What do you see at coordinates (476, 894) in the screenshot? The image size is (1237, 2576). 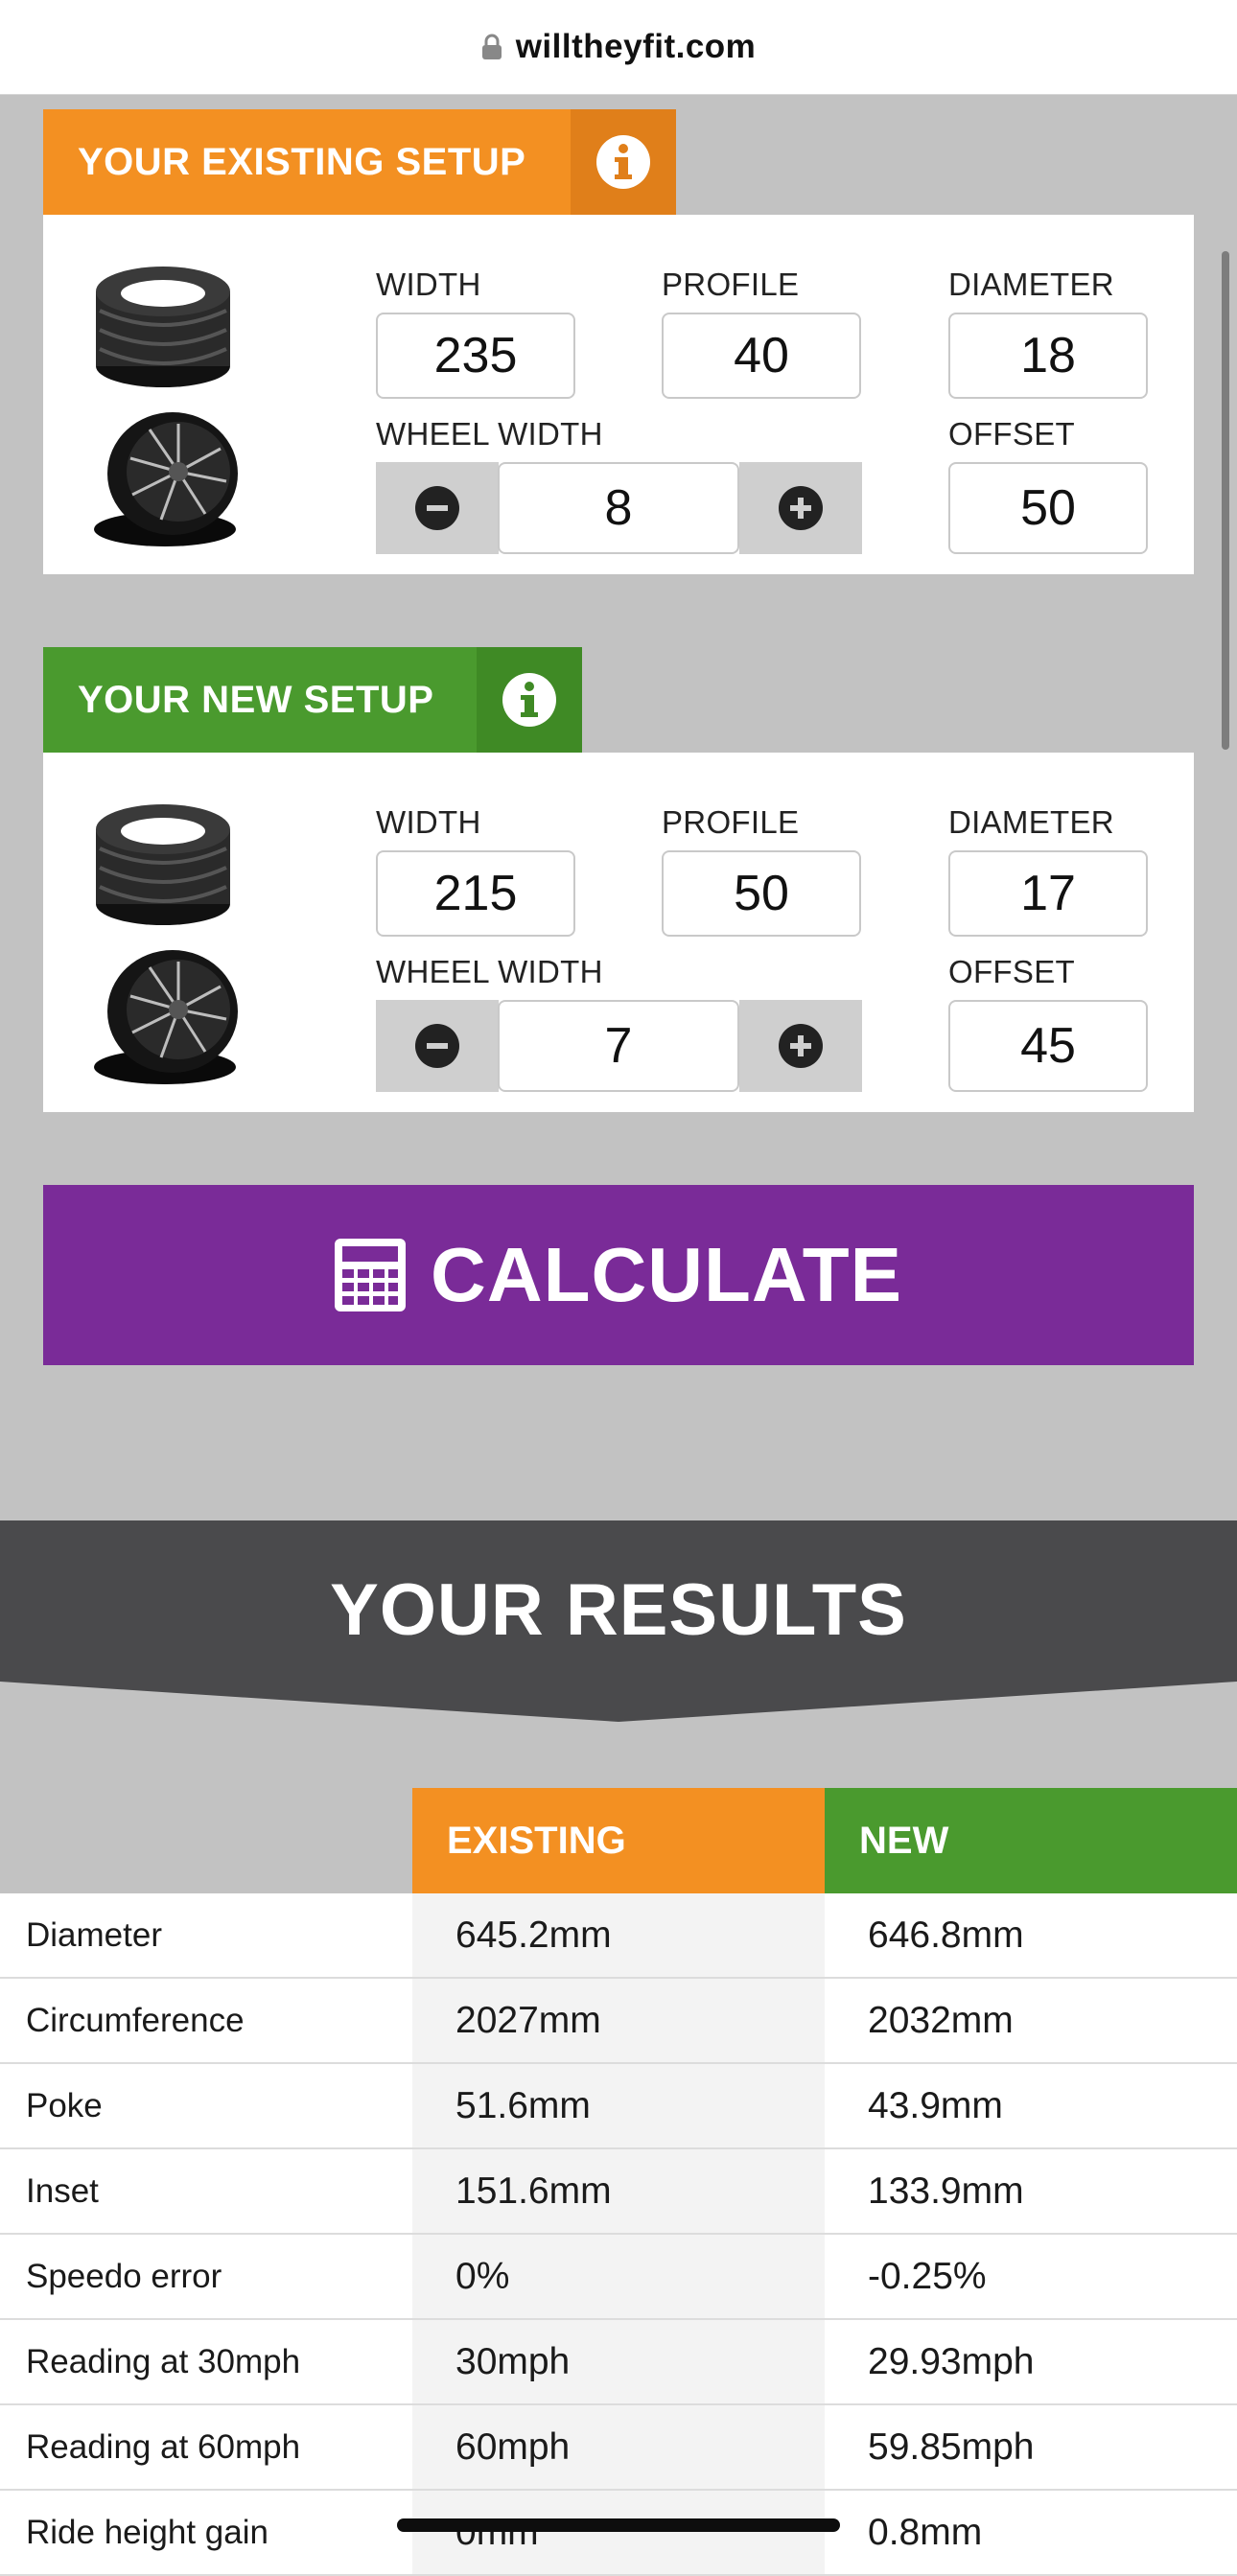 I see `new-width-input: 215` at bounding box center [476, 894].